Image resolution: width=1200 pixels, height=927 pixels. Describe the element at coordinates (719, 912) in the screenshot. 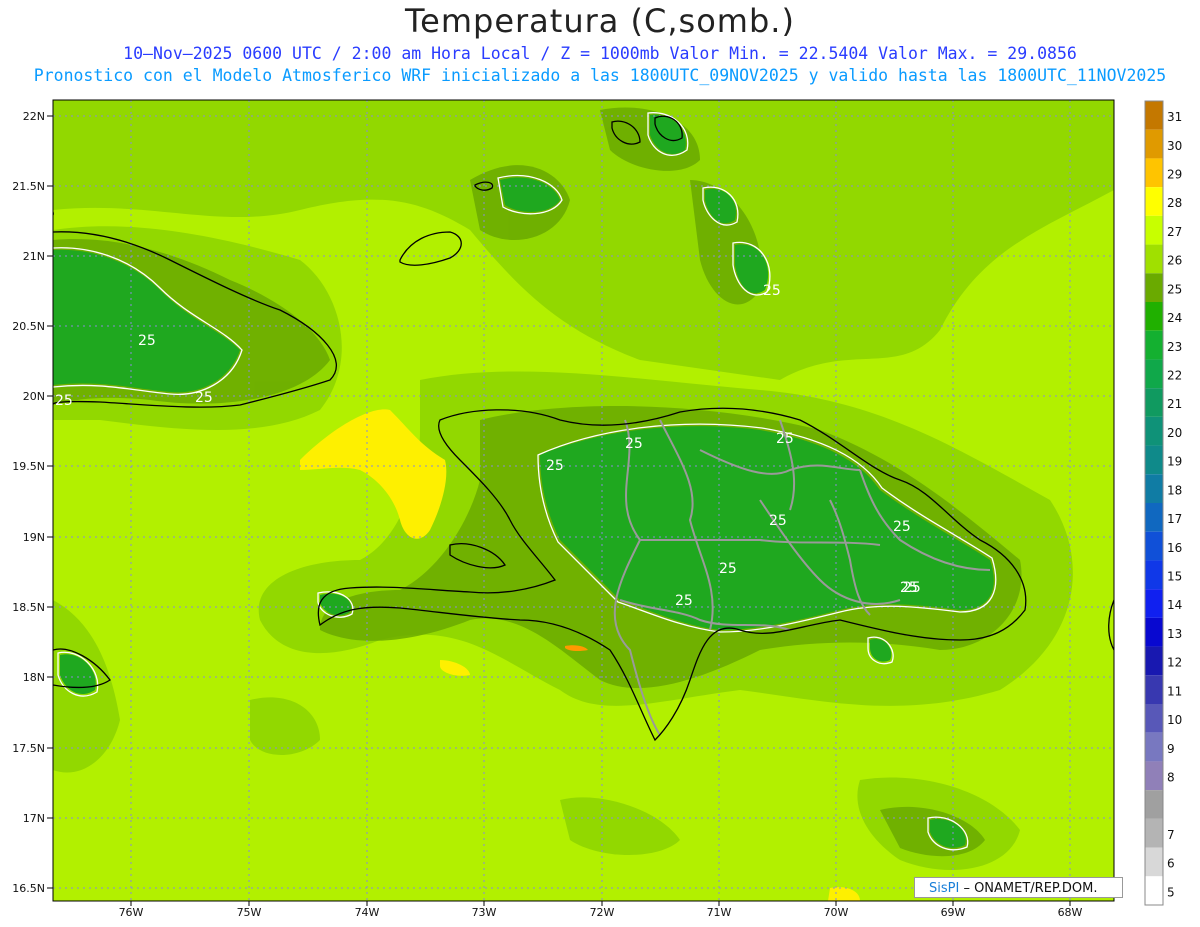

I see `lon-label: 71W` at that location.